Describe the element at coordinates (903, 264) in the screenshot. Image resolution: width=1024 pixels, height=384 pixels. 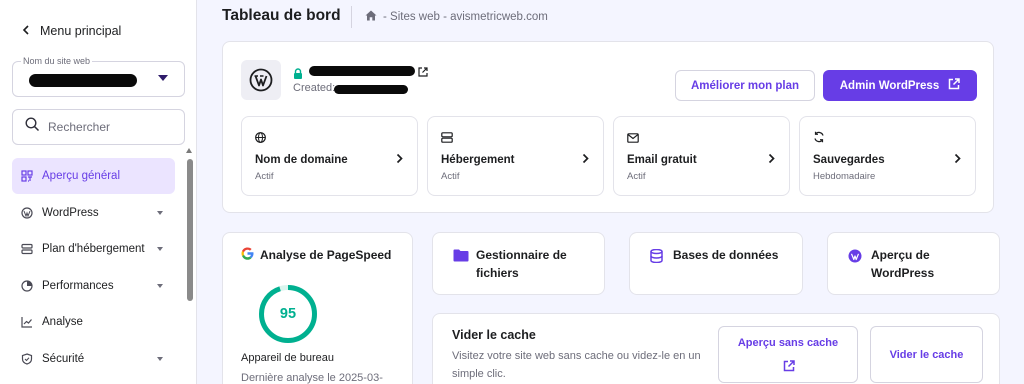
I see `wordpress-overview-label: Aperçu de WordPress` at that location.